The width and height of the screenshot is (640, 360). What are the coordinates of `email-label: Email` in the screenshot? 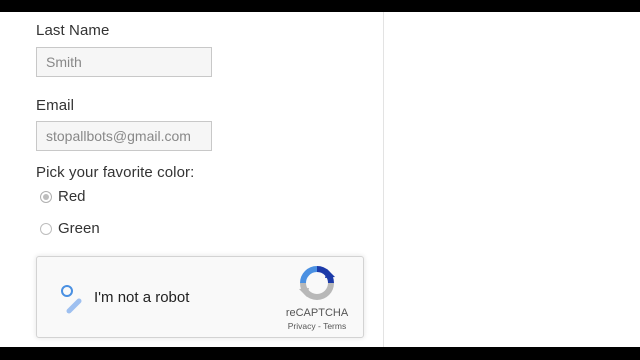 It's located at (55, 105).